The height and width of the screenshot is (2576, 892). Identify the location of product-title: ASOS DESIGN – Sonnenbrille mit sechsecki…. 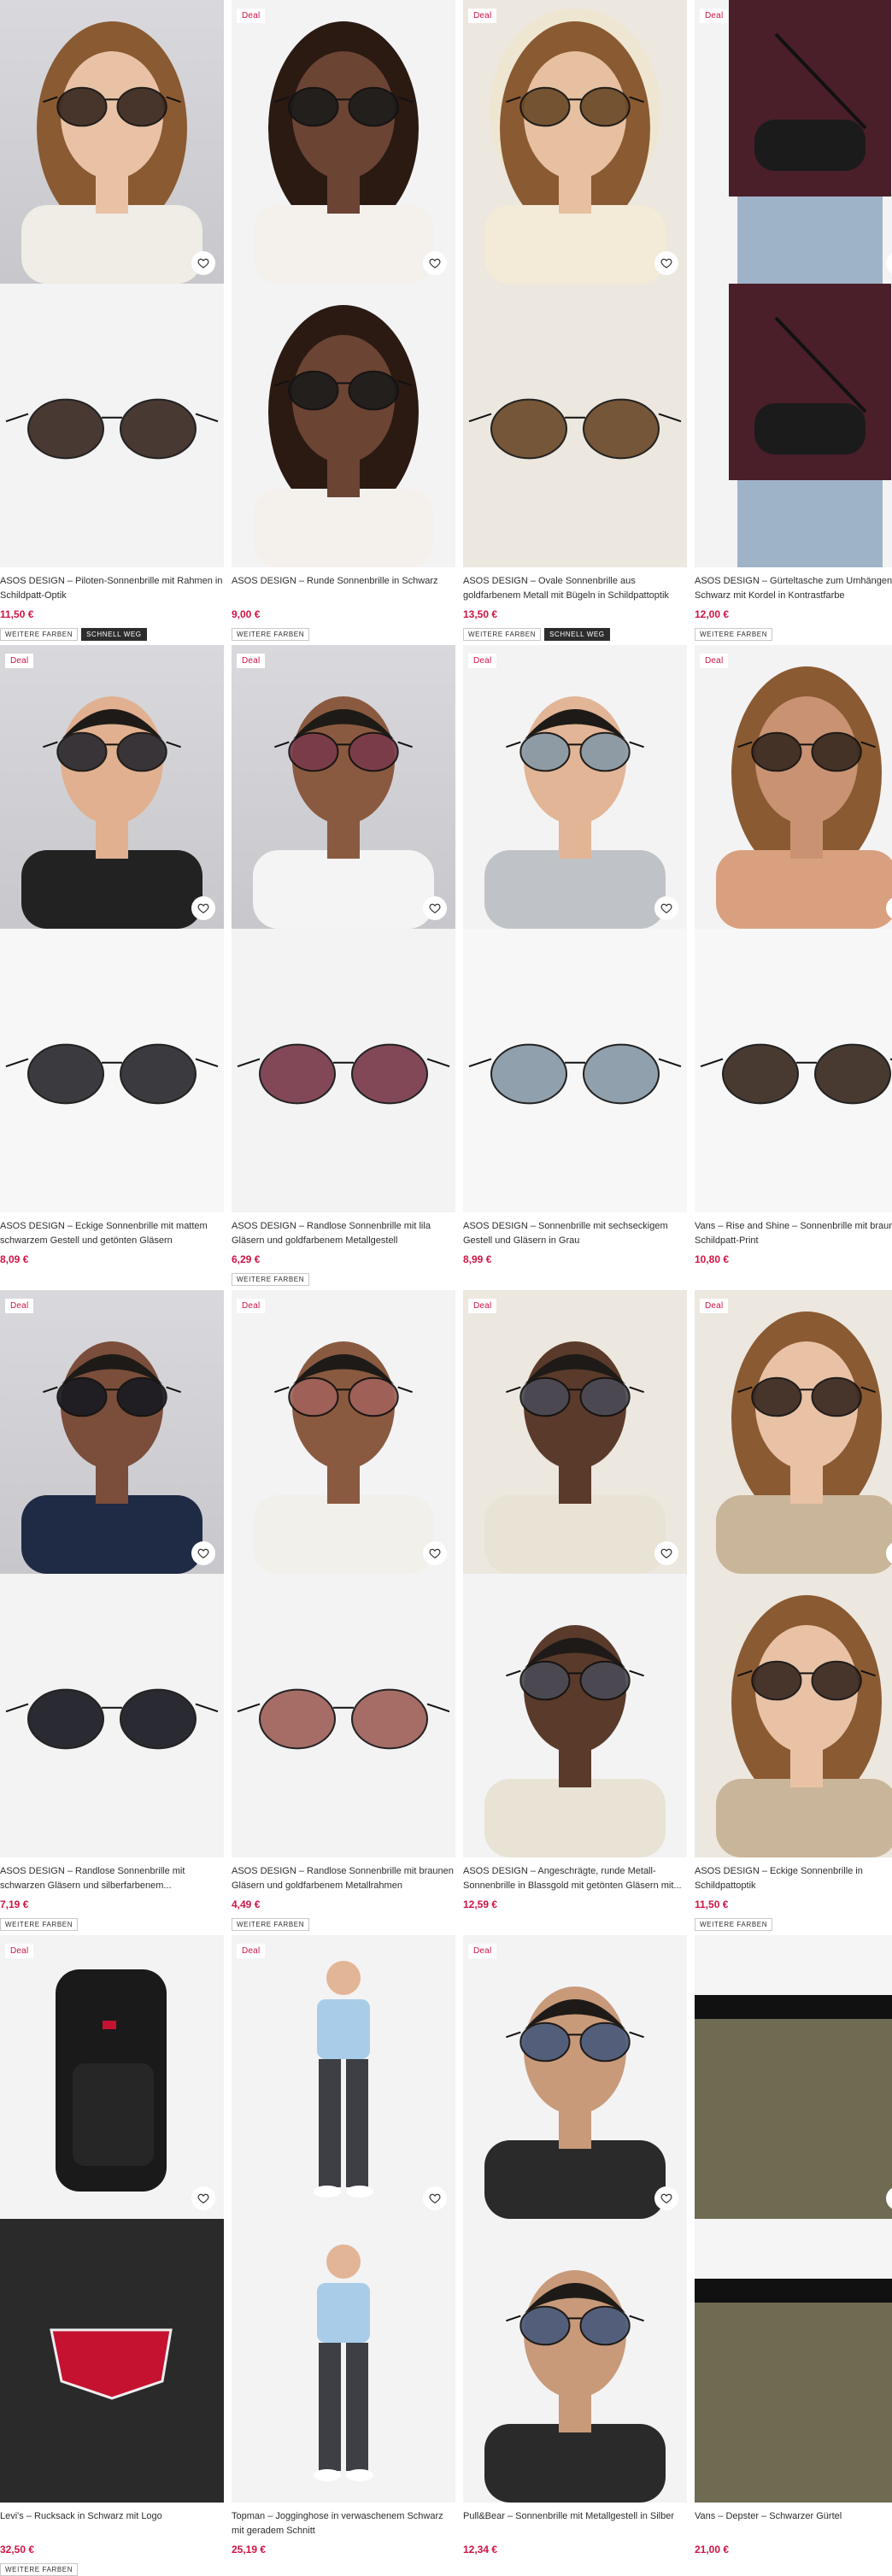
(575, 1233).